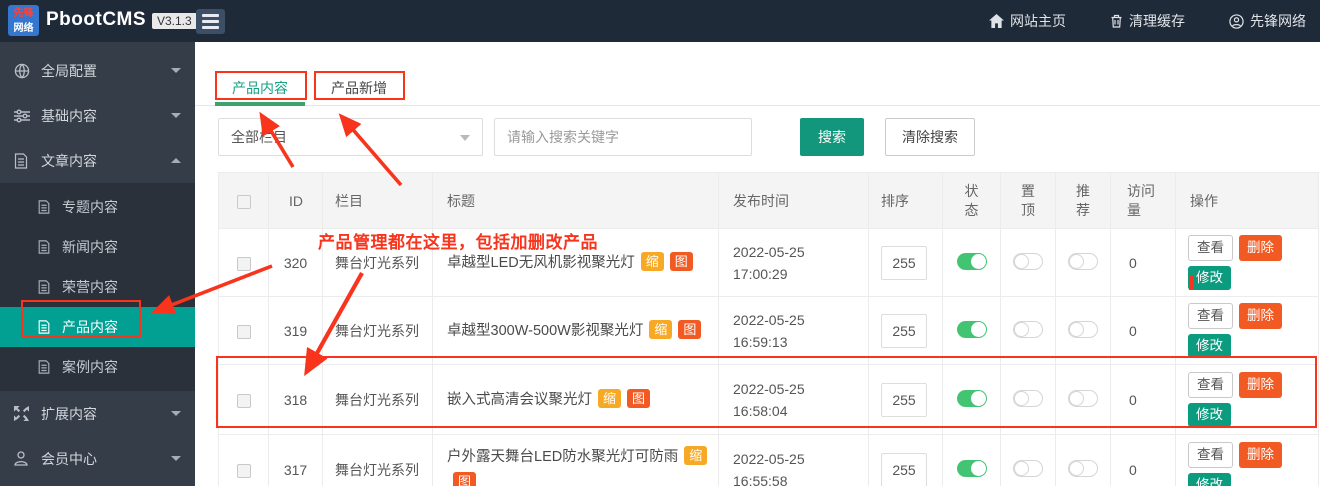 This screenshot has width=1320, height=486. I want to click on chevron-up-icon, so click(176, 160).